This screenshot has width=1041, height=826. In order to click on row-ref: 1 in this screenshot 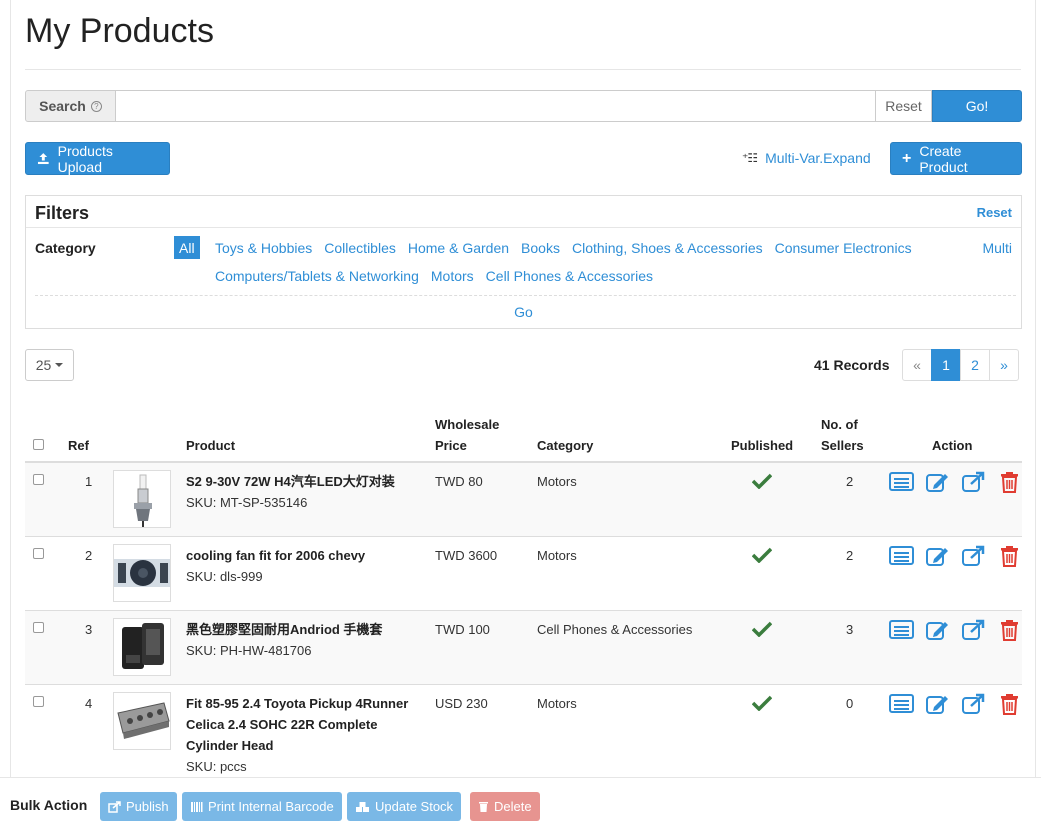, I will do `click(89, 481)`.